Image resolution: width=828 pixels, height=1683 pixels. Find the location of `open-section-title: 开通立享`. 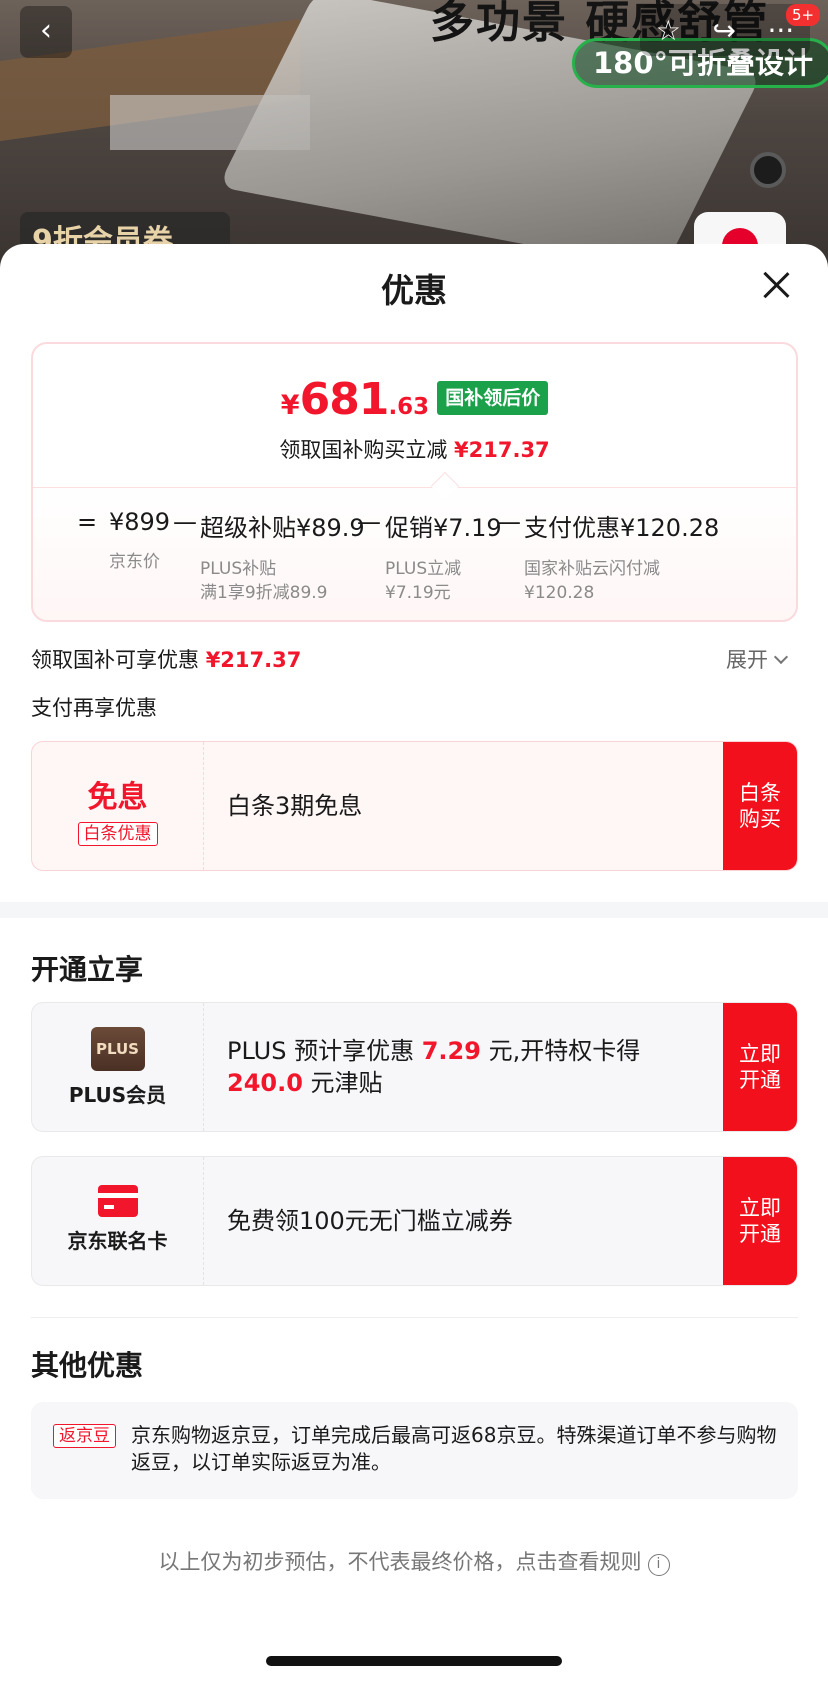

open-section-title: 开通立享 is located at coordinates (87, 969).